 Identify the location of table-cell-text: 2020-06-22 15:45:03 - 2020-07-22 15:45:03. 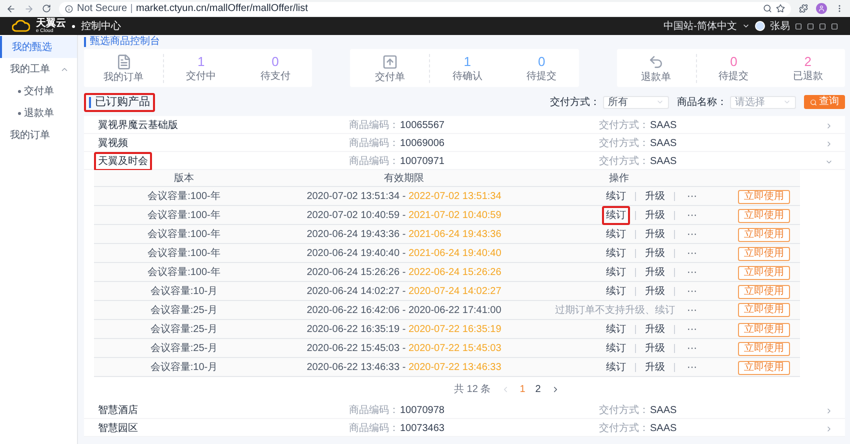
(404, 349).